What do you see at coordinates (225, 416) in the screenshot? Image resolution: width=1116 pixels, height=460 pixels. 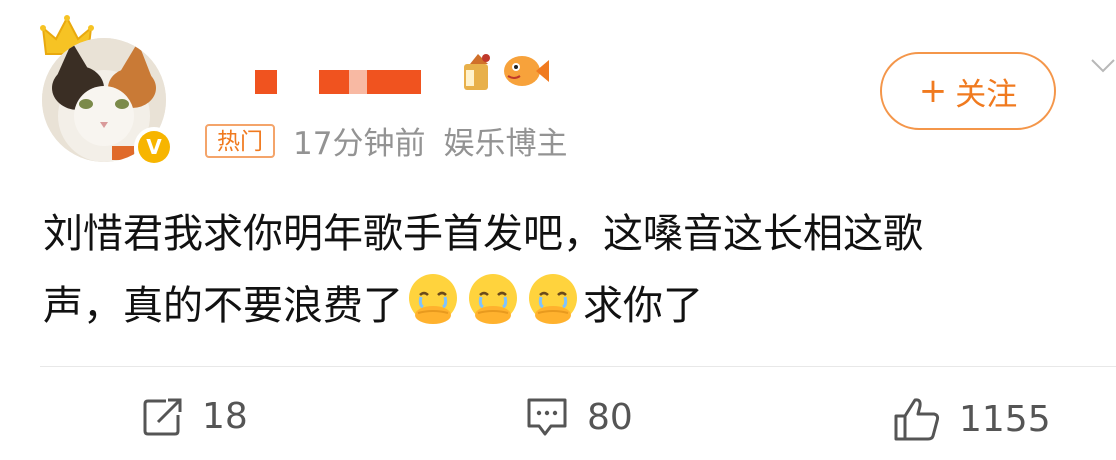 I see `repost-count: 18` at bounding box center [225, 416].